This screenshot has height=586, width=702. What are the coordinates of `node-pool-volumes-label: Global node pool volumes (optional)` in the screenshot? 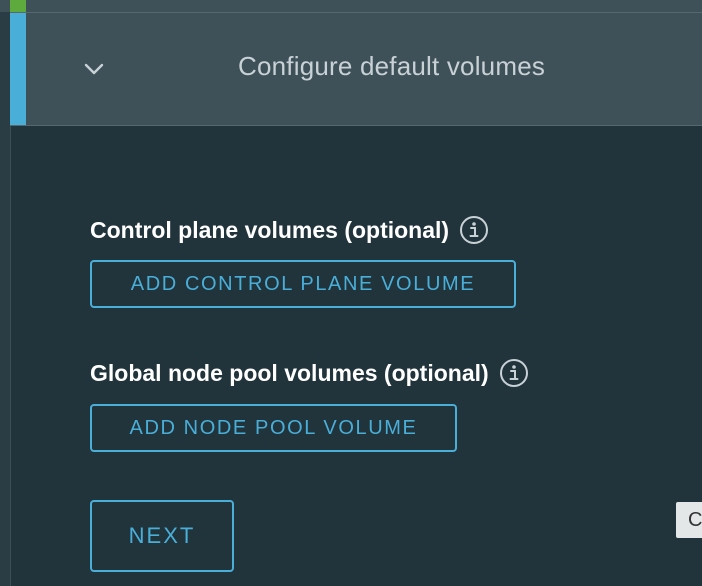 It's located at (309, 373).